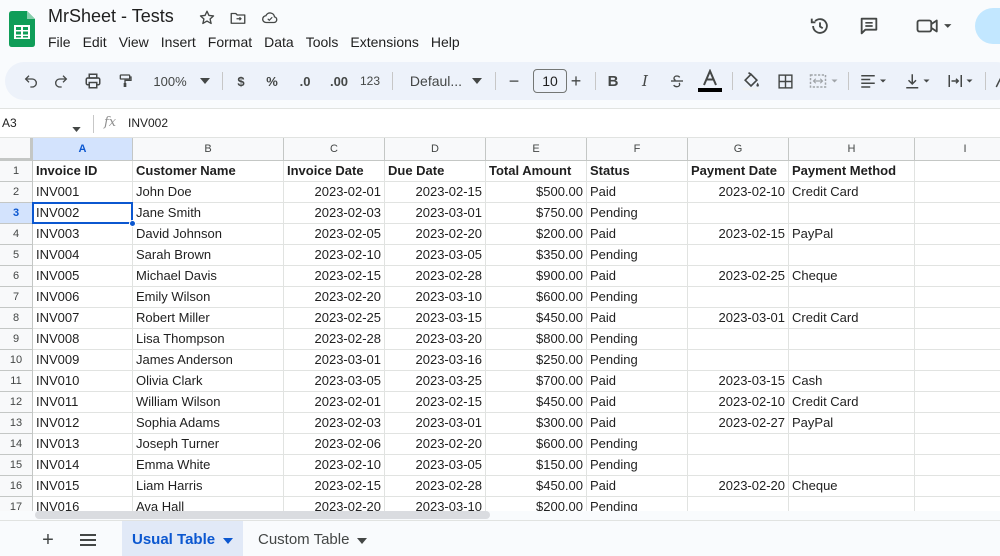  What do you see at coordinates (852, 486) in the screenshot?
I see `table-cell: Cheque` at bounding box center [852, 486].